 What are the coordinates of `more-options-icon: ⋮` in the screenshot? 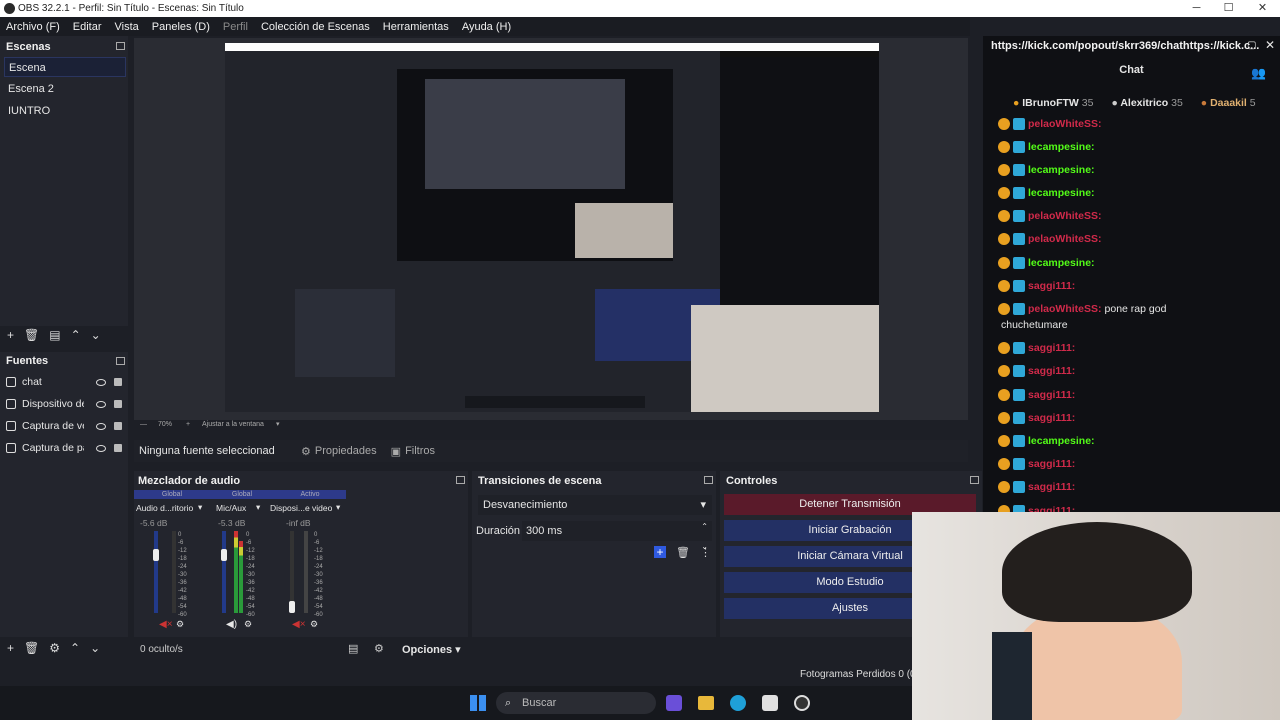 It's located at (705, 552).